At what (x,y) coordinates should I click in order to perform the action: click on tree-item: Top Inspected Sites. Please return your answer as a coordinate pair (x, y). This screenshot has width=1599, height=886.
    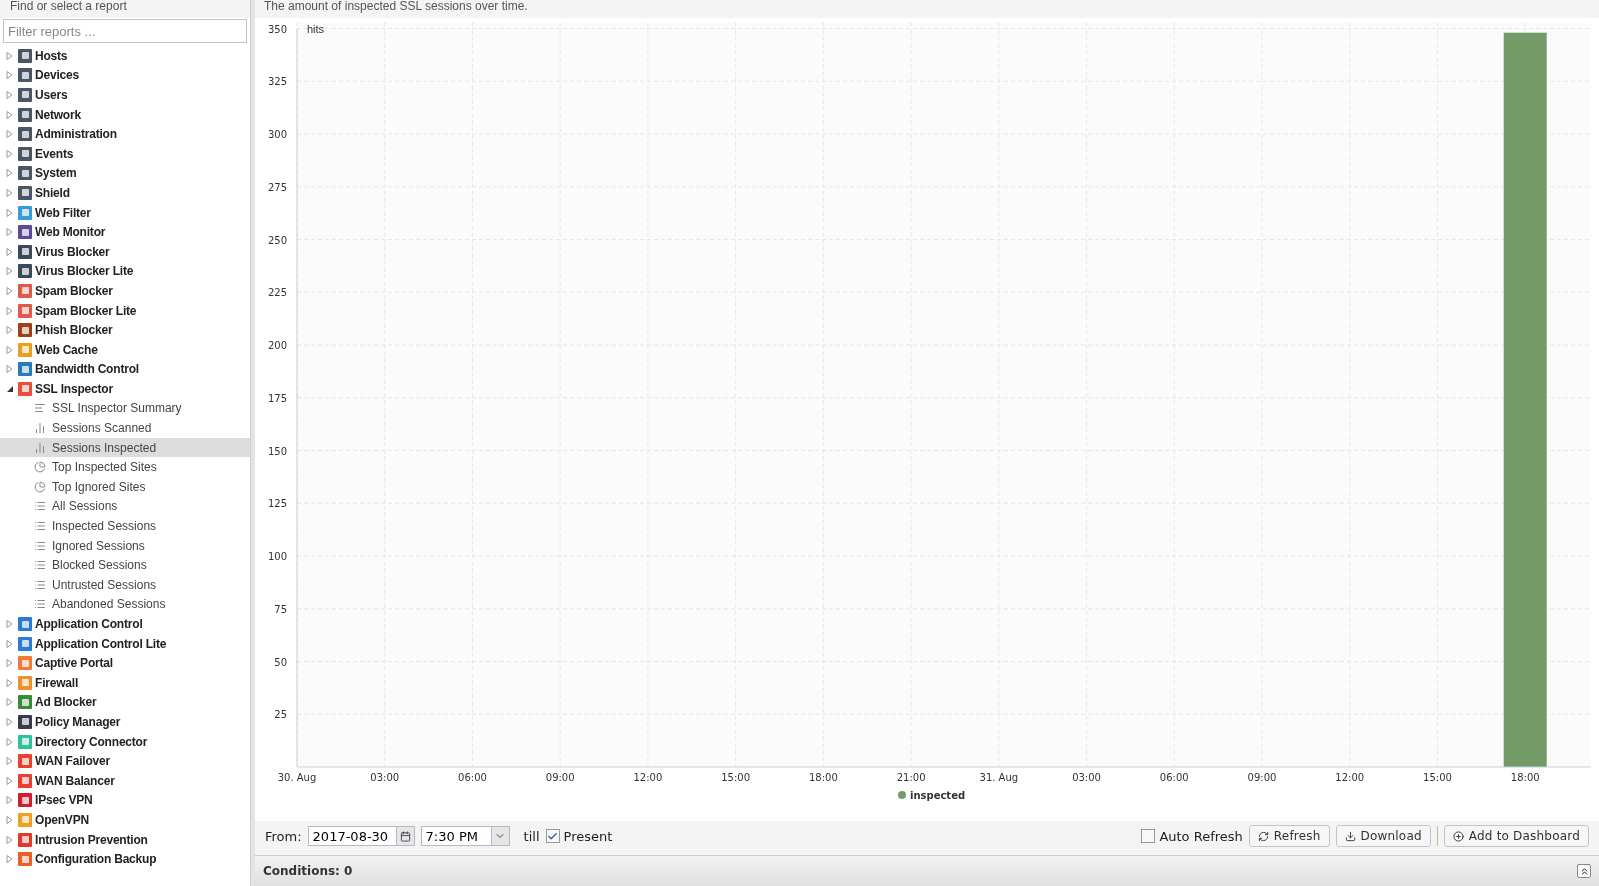
    Looking at the image, I should click on (125, 467).